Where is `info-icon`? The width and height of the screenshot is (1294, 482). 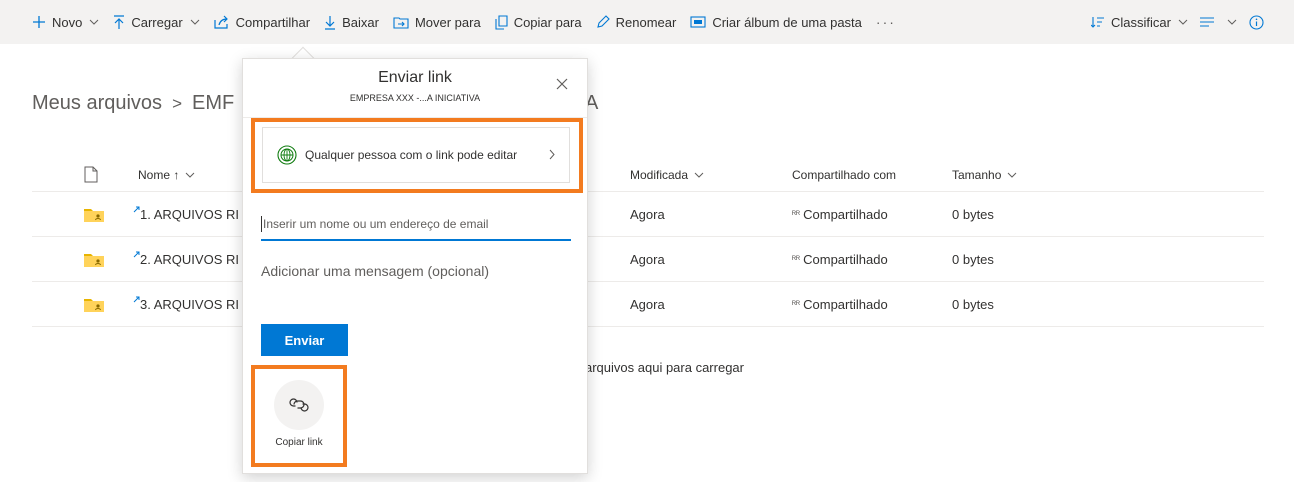
info-icon is located at coordinates (1256, 22).